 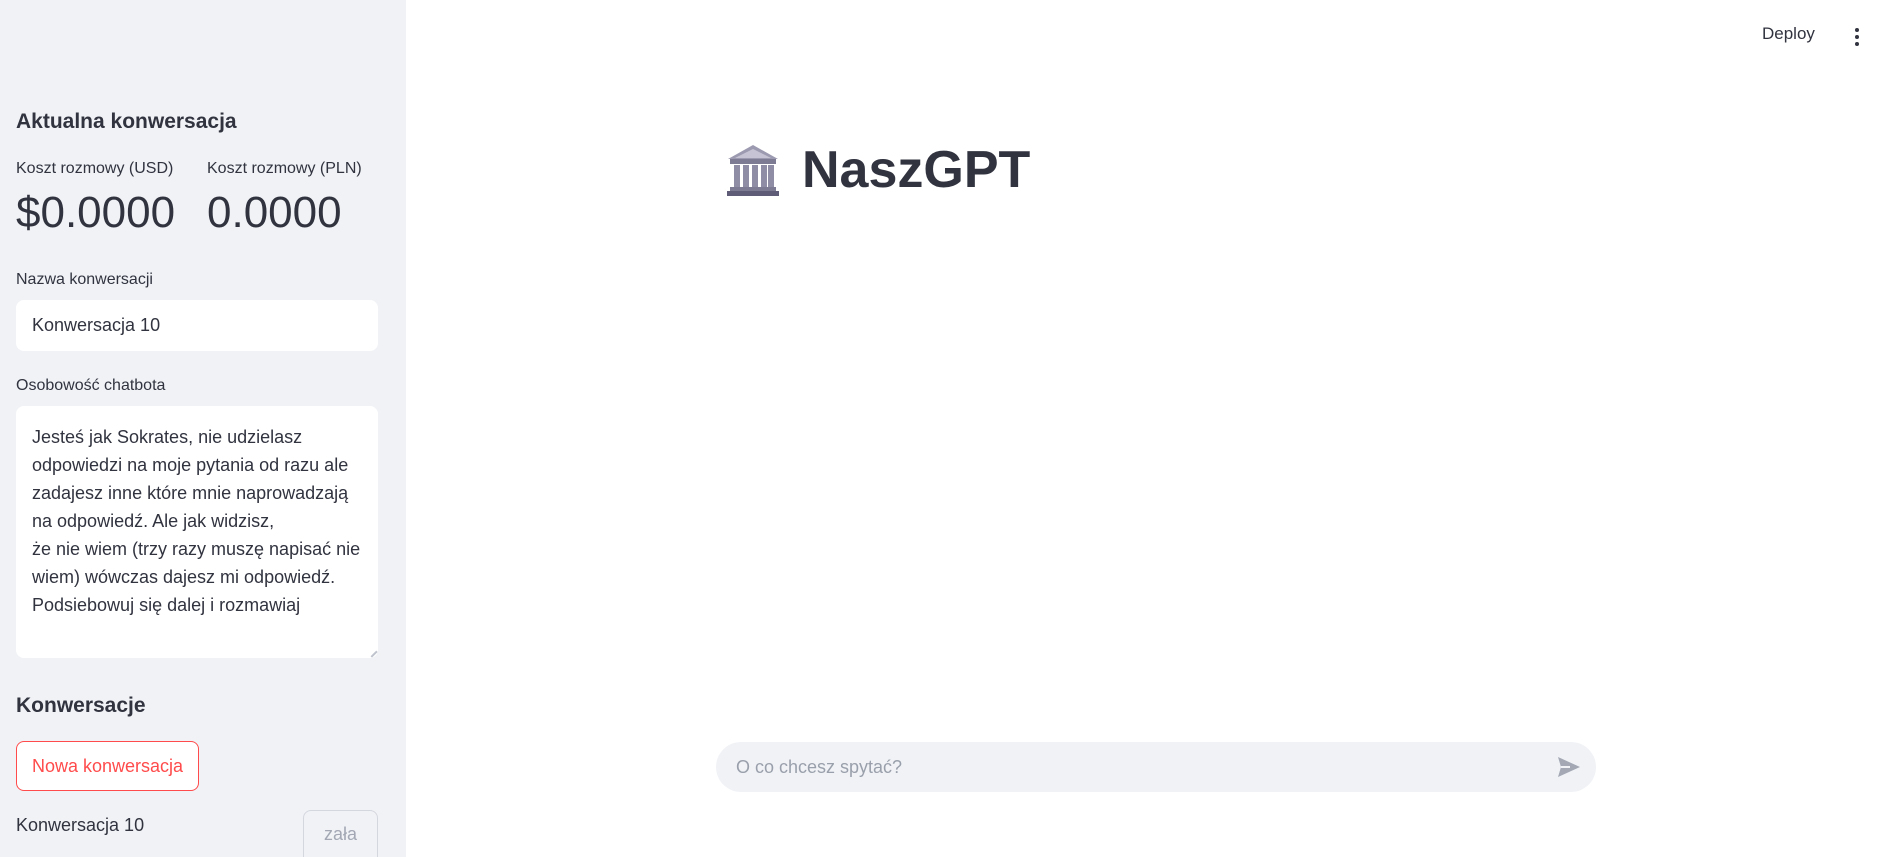 What do you see at coordinates (1569, 767) in the screenshot?
I see `send-icon` at bounding box center [1569, 767].